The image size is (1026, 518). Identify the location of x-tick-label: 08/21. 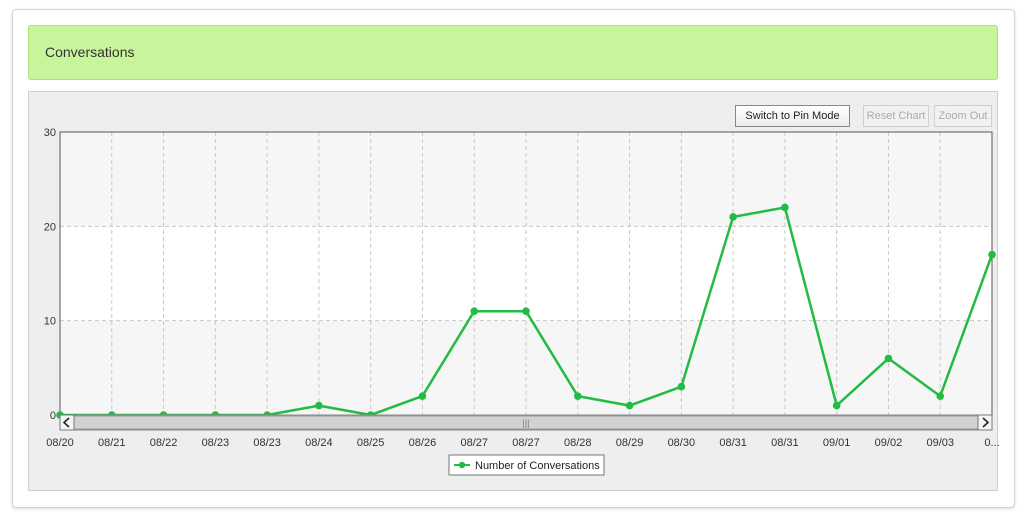
(112, 443).